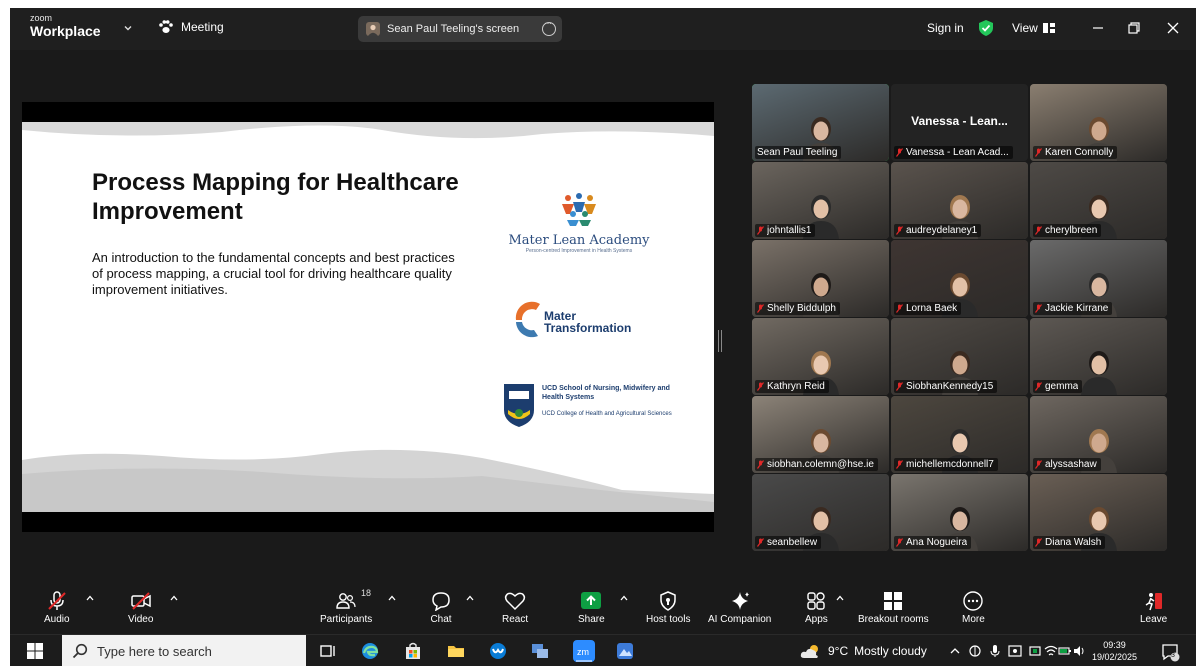 The width and height of the screenshot is (1200, 666). What do you see at coordinates (460, 29) in the screenshot?
I see `screen-share-indicator: Sean Paul Teeling's screen` at bounding box center [460, 29].